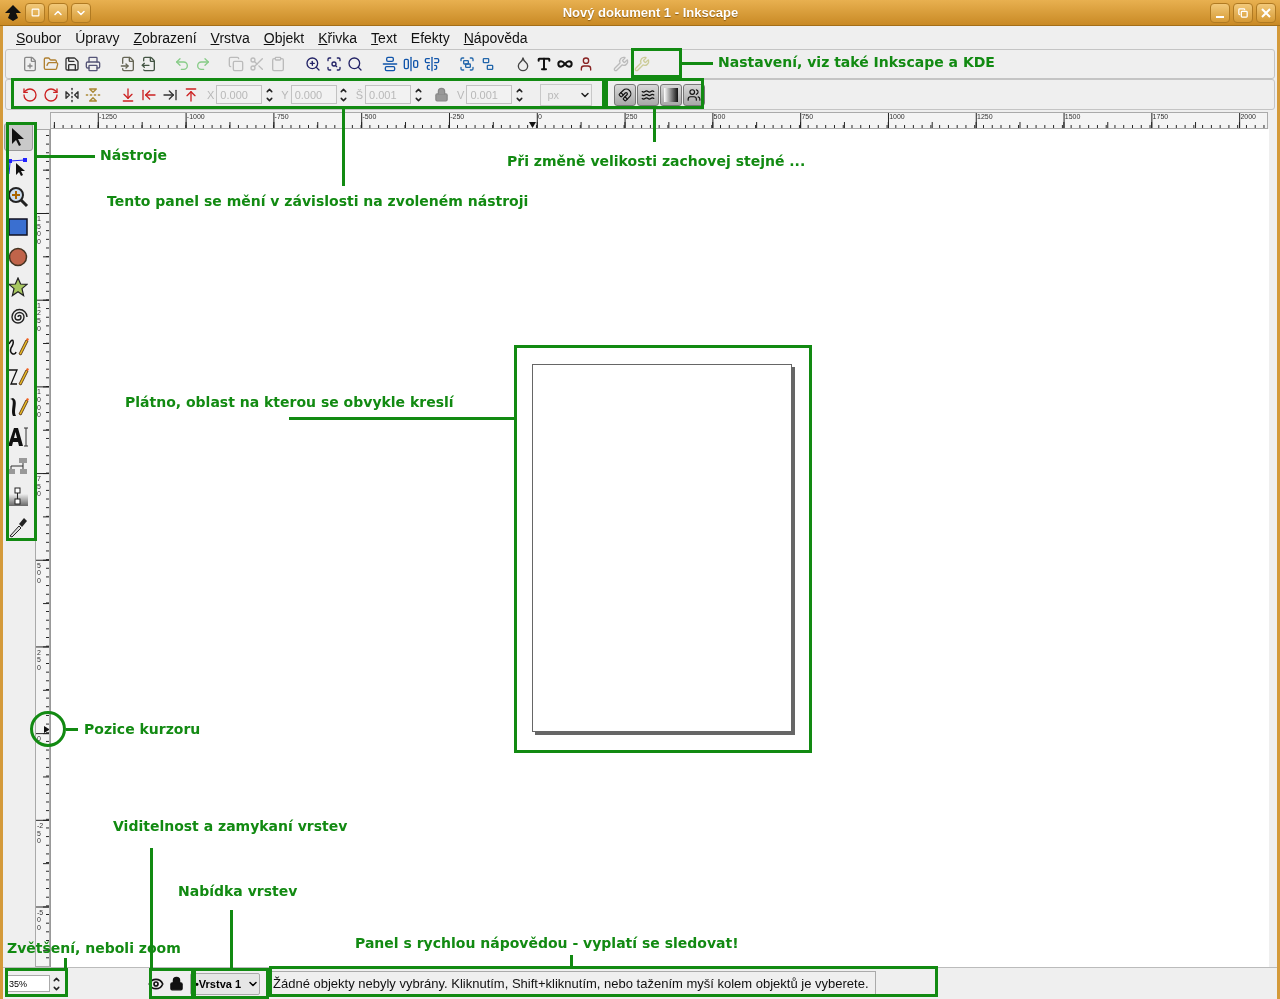 The width and height of the screenshot is (1280, 999). I want to click on restore-icon, so click(1243, 12).